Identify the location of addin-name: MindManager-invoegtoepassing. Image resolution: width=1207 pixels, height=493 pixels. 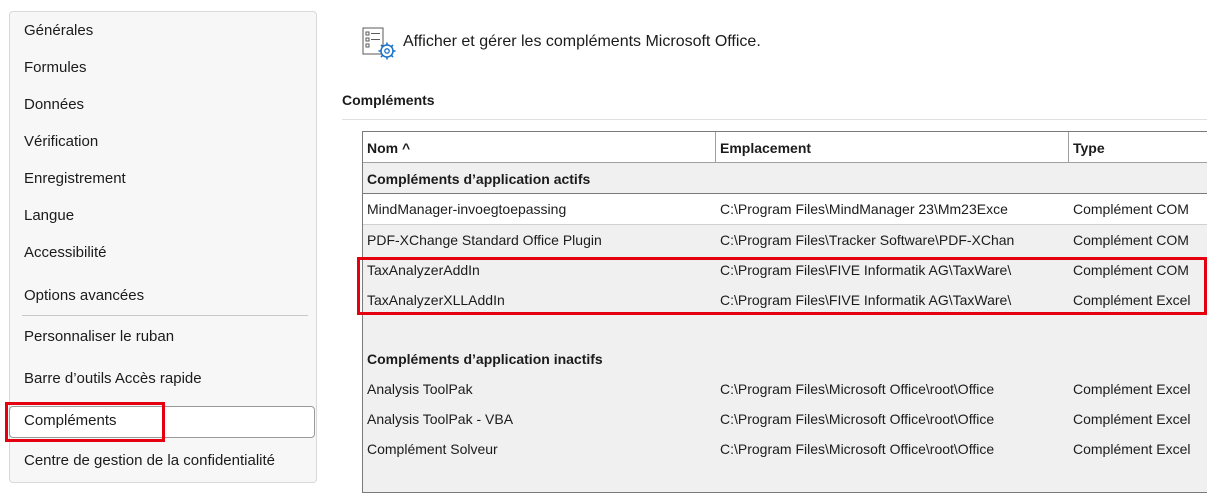
(467, 209).